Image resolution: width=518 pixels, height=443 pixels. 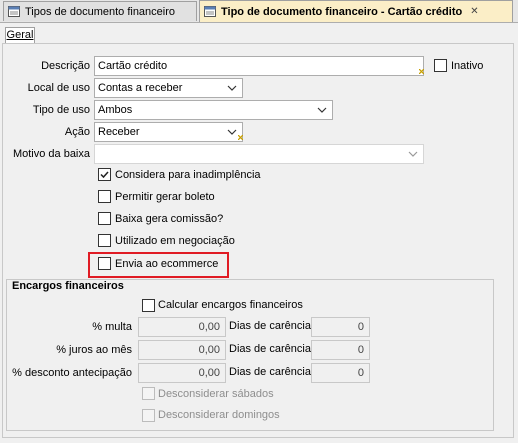 I want to click on encargos-title: Encargos financeiros, so click(x=68, y=286).